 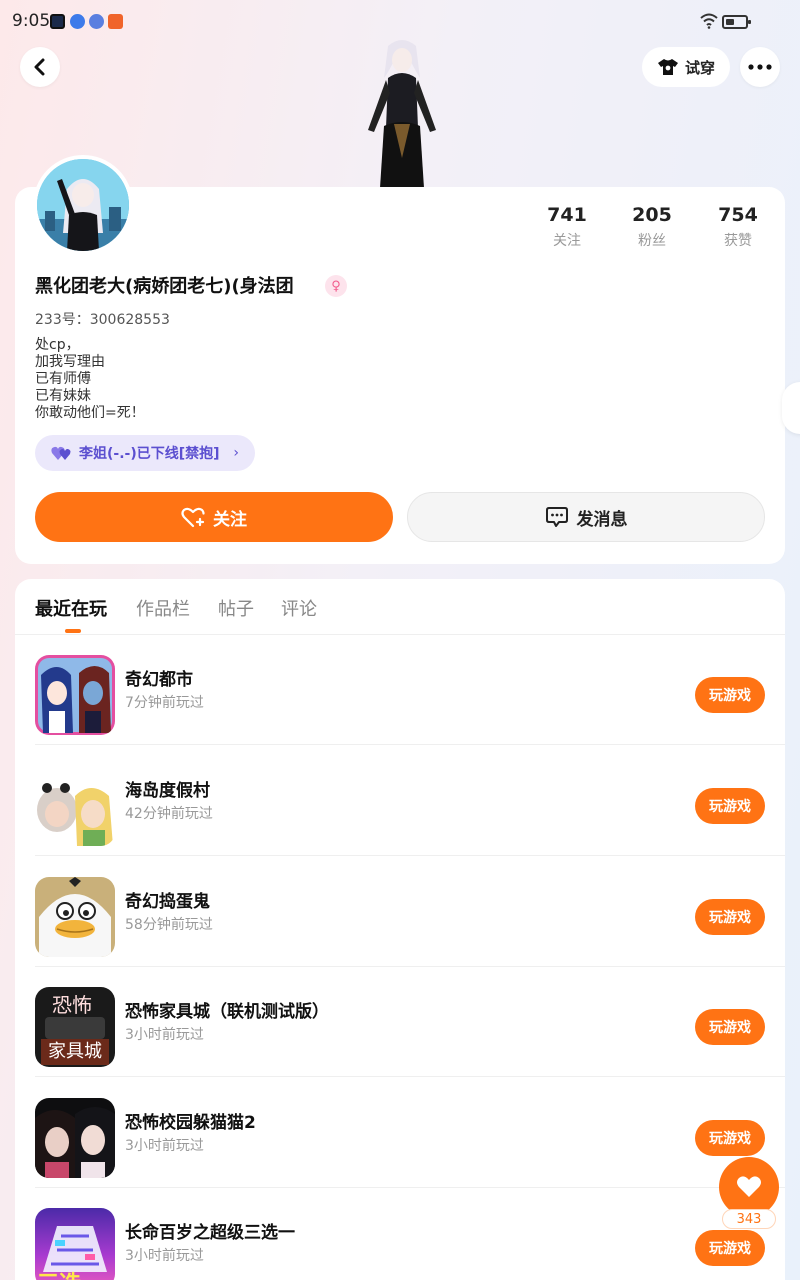 I want to click on list-item: 海岛度假村 42分钟前玩过 玩游戏, so click(x=410, y=801).